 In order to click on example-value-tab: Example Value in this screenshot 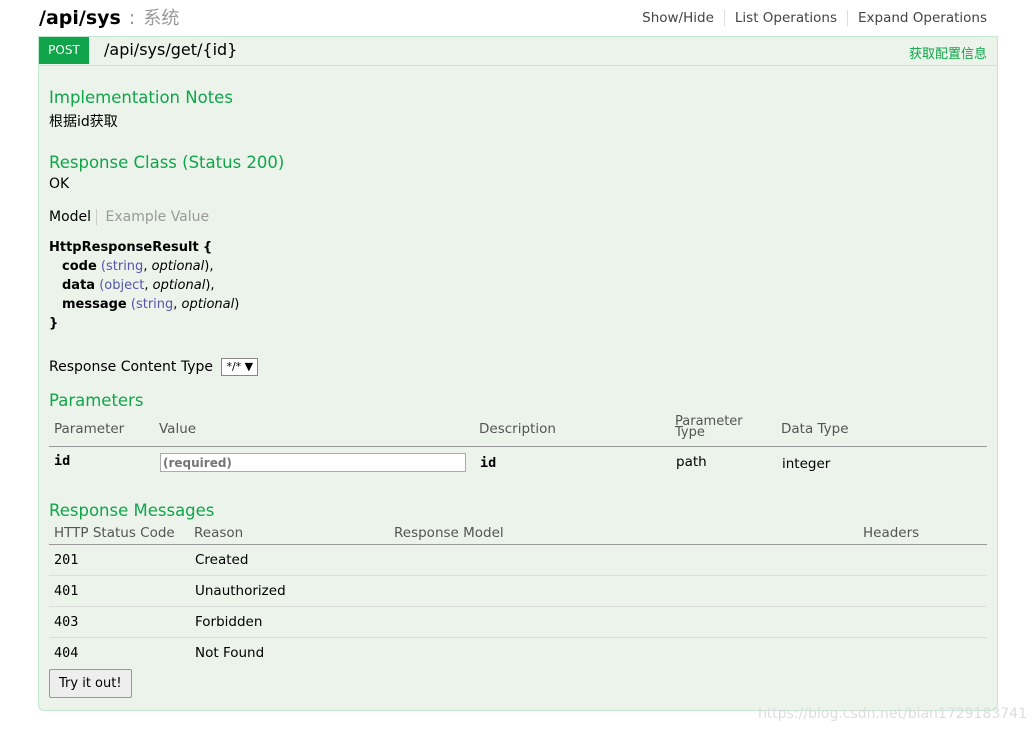, I will do `click(156, 217)`.